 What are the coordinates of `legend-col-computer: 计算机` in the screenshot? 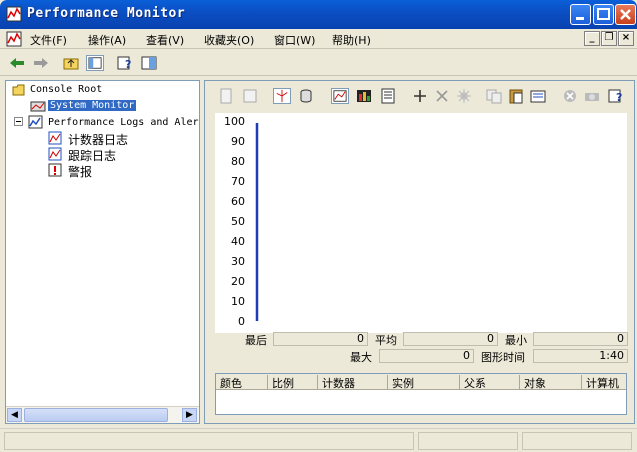 It's located at (604, 382).